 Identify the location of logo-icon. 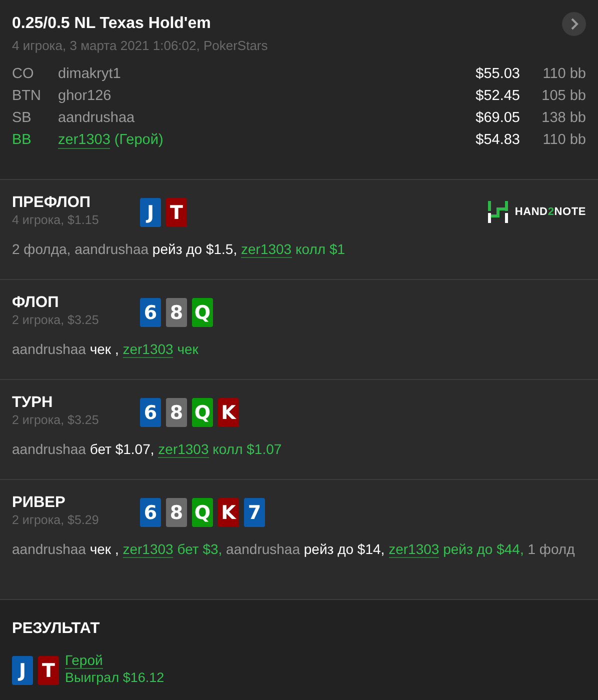
(497, 212).